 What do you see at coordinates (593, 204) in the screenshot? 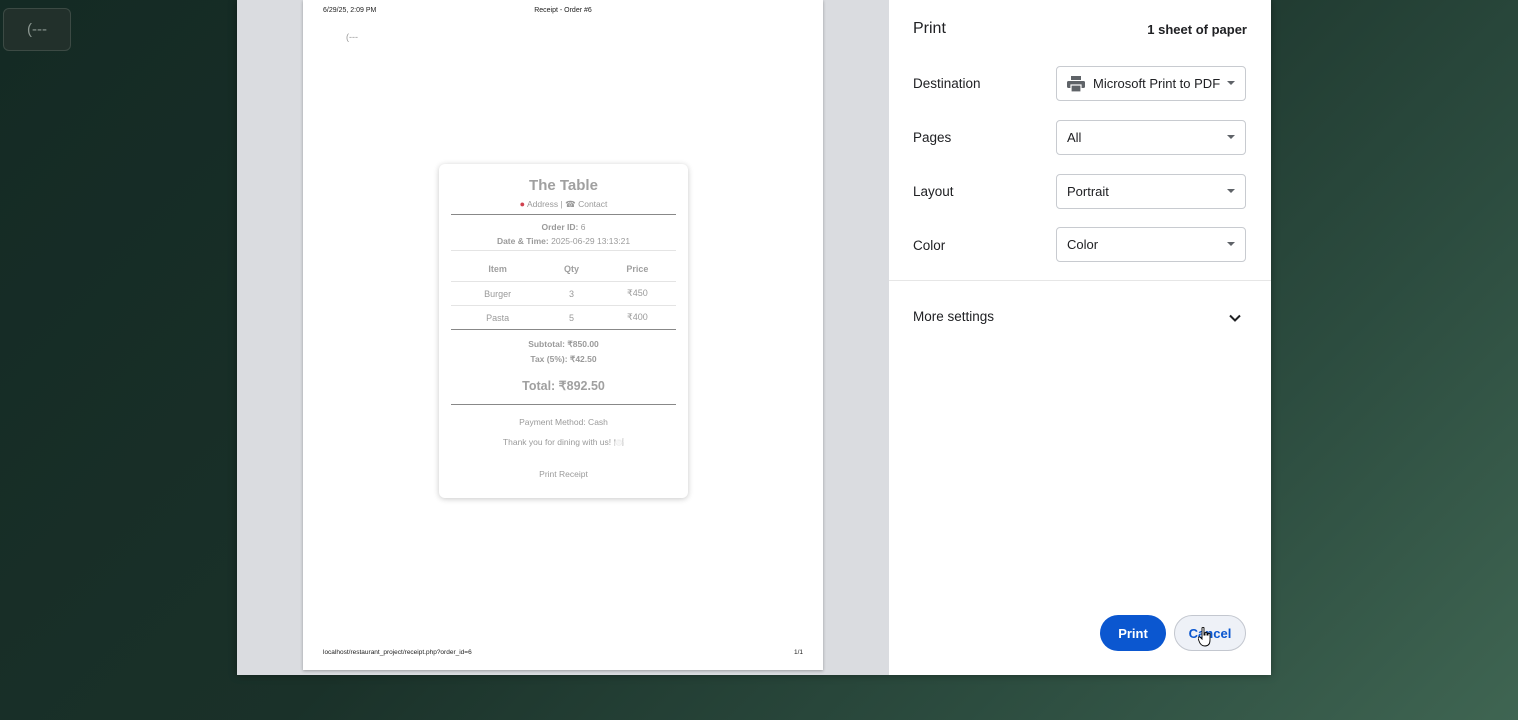
I see `receipt-contact: Contact` at bounding box center [593, 204].